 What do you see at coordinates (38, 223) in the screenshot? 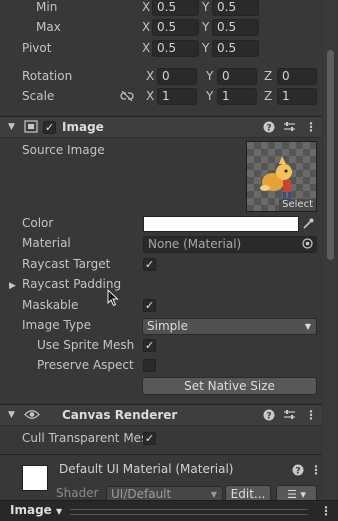
I see `color-label: Color` at bounding box center [38, 223].